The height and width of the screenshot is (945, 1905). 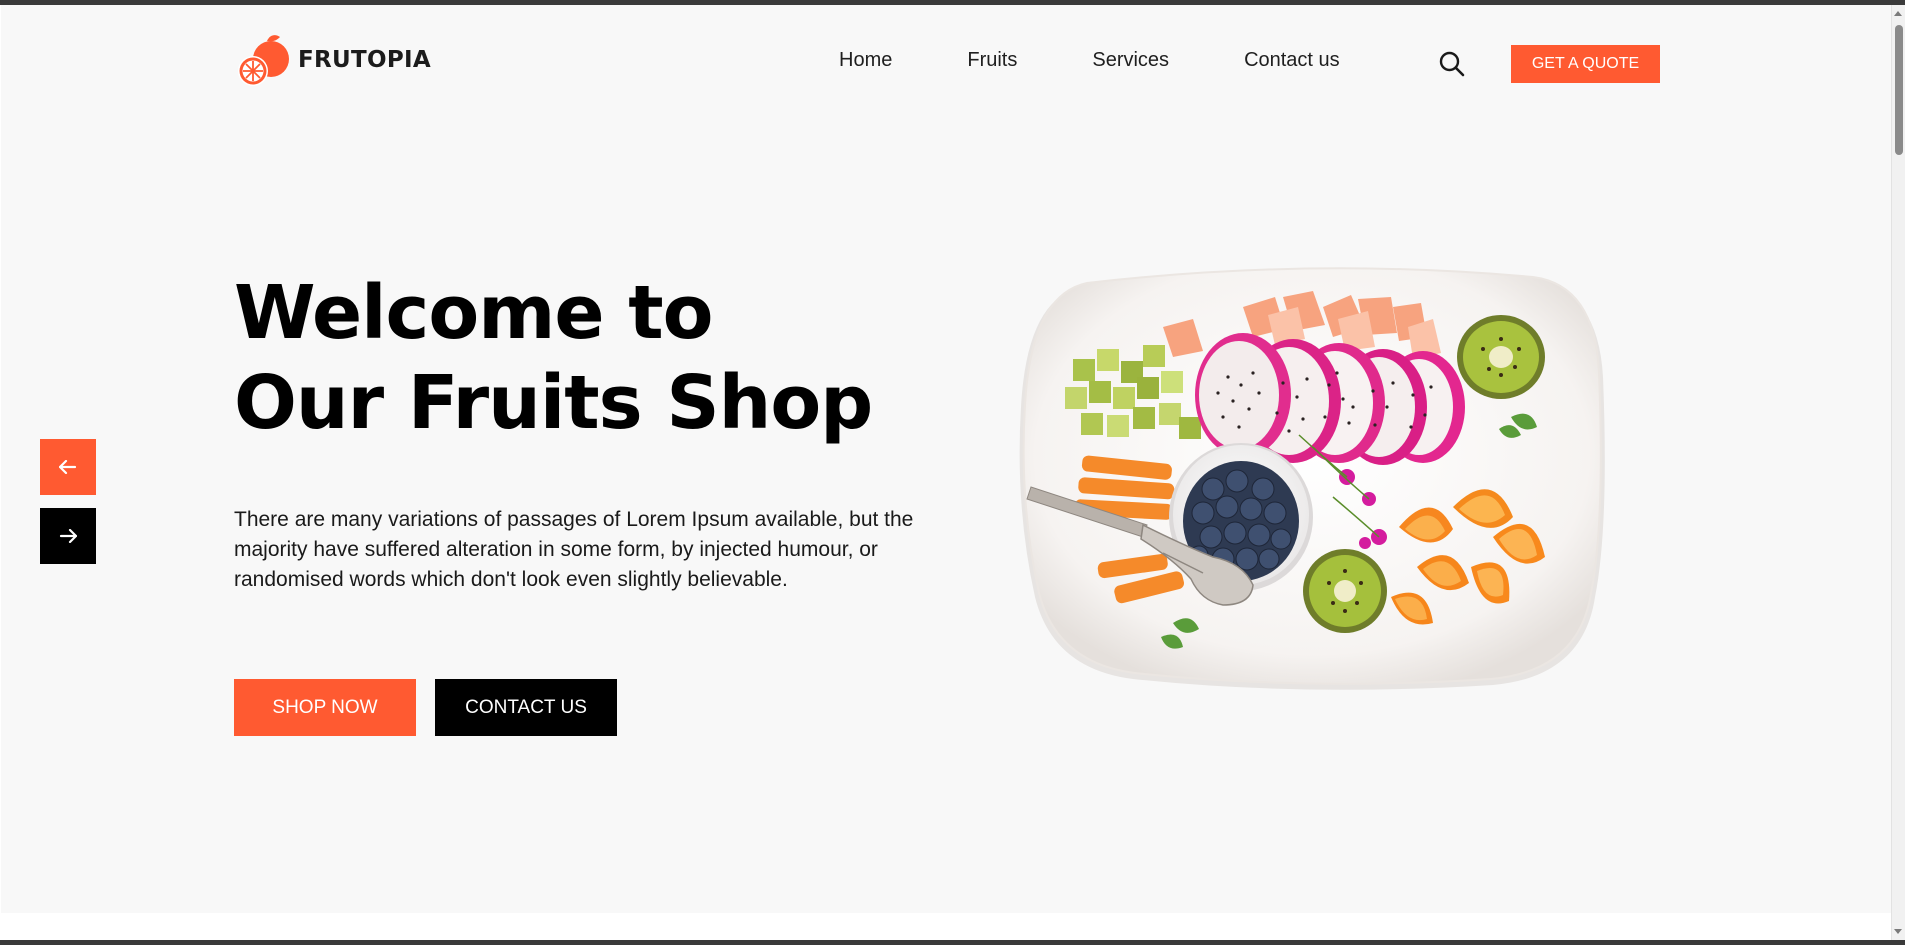 What do you see at coordinates (526, 707) in the screenshot?
I see `contact-us-button: CONTACT US` at bounding box center [526, 707].